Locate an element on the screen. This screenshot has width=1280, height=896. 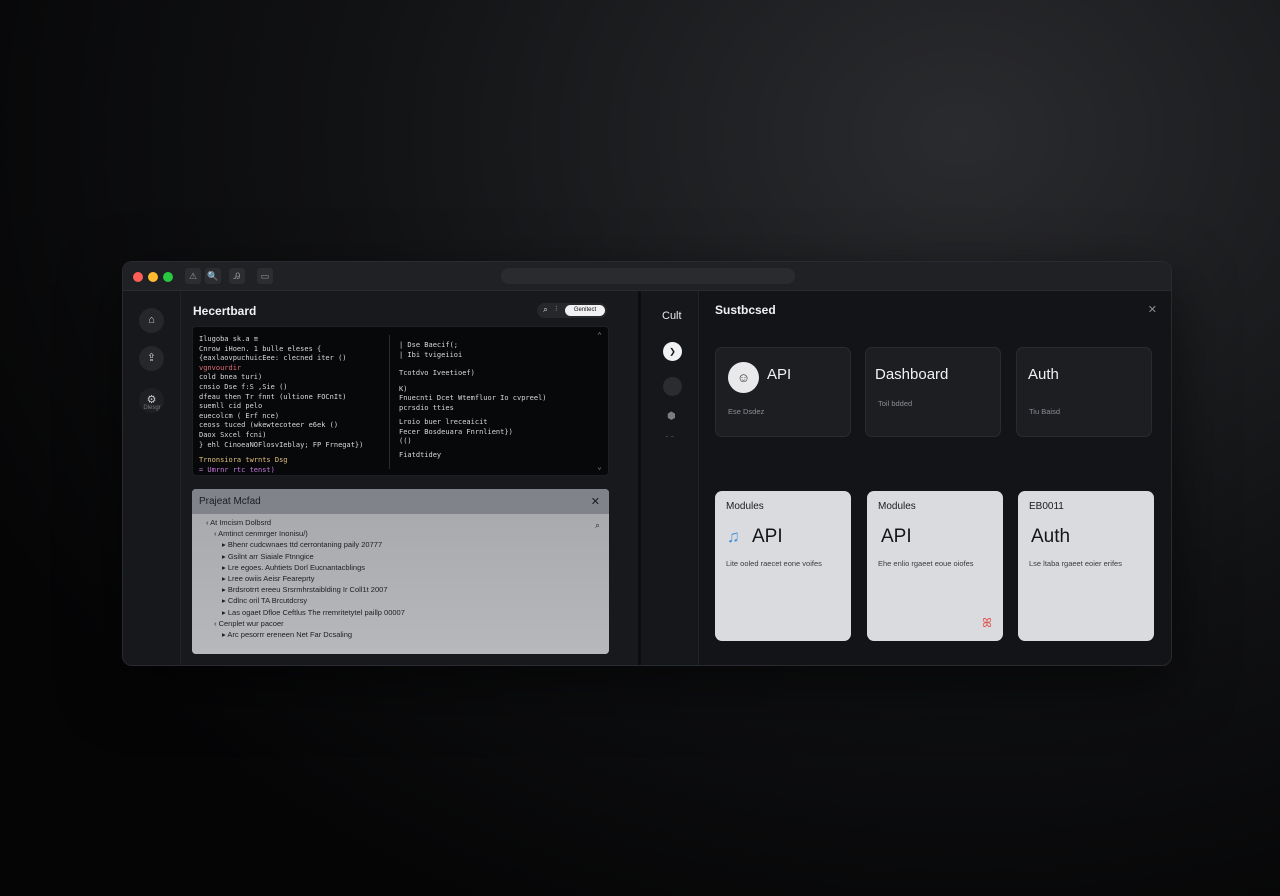
close-window-button is located at coordinates (138, 277).